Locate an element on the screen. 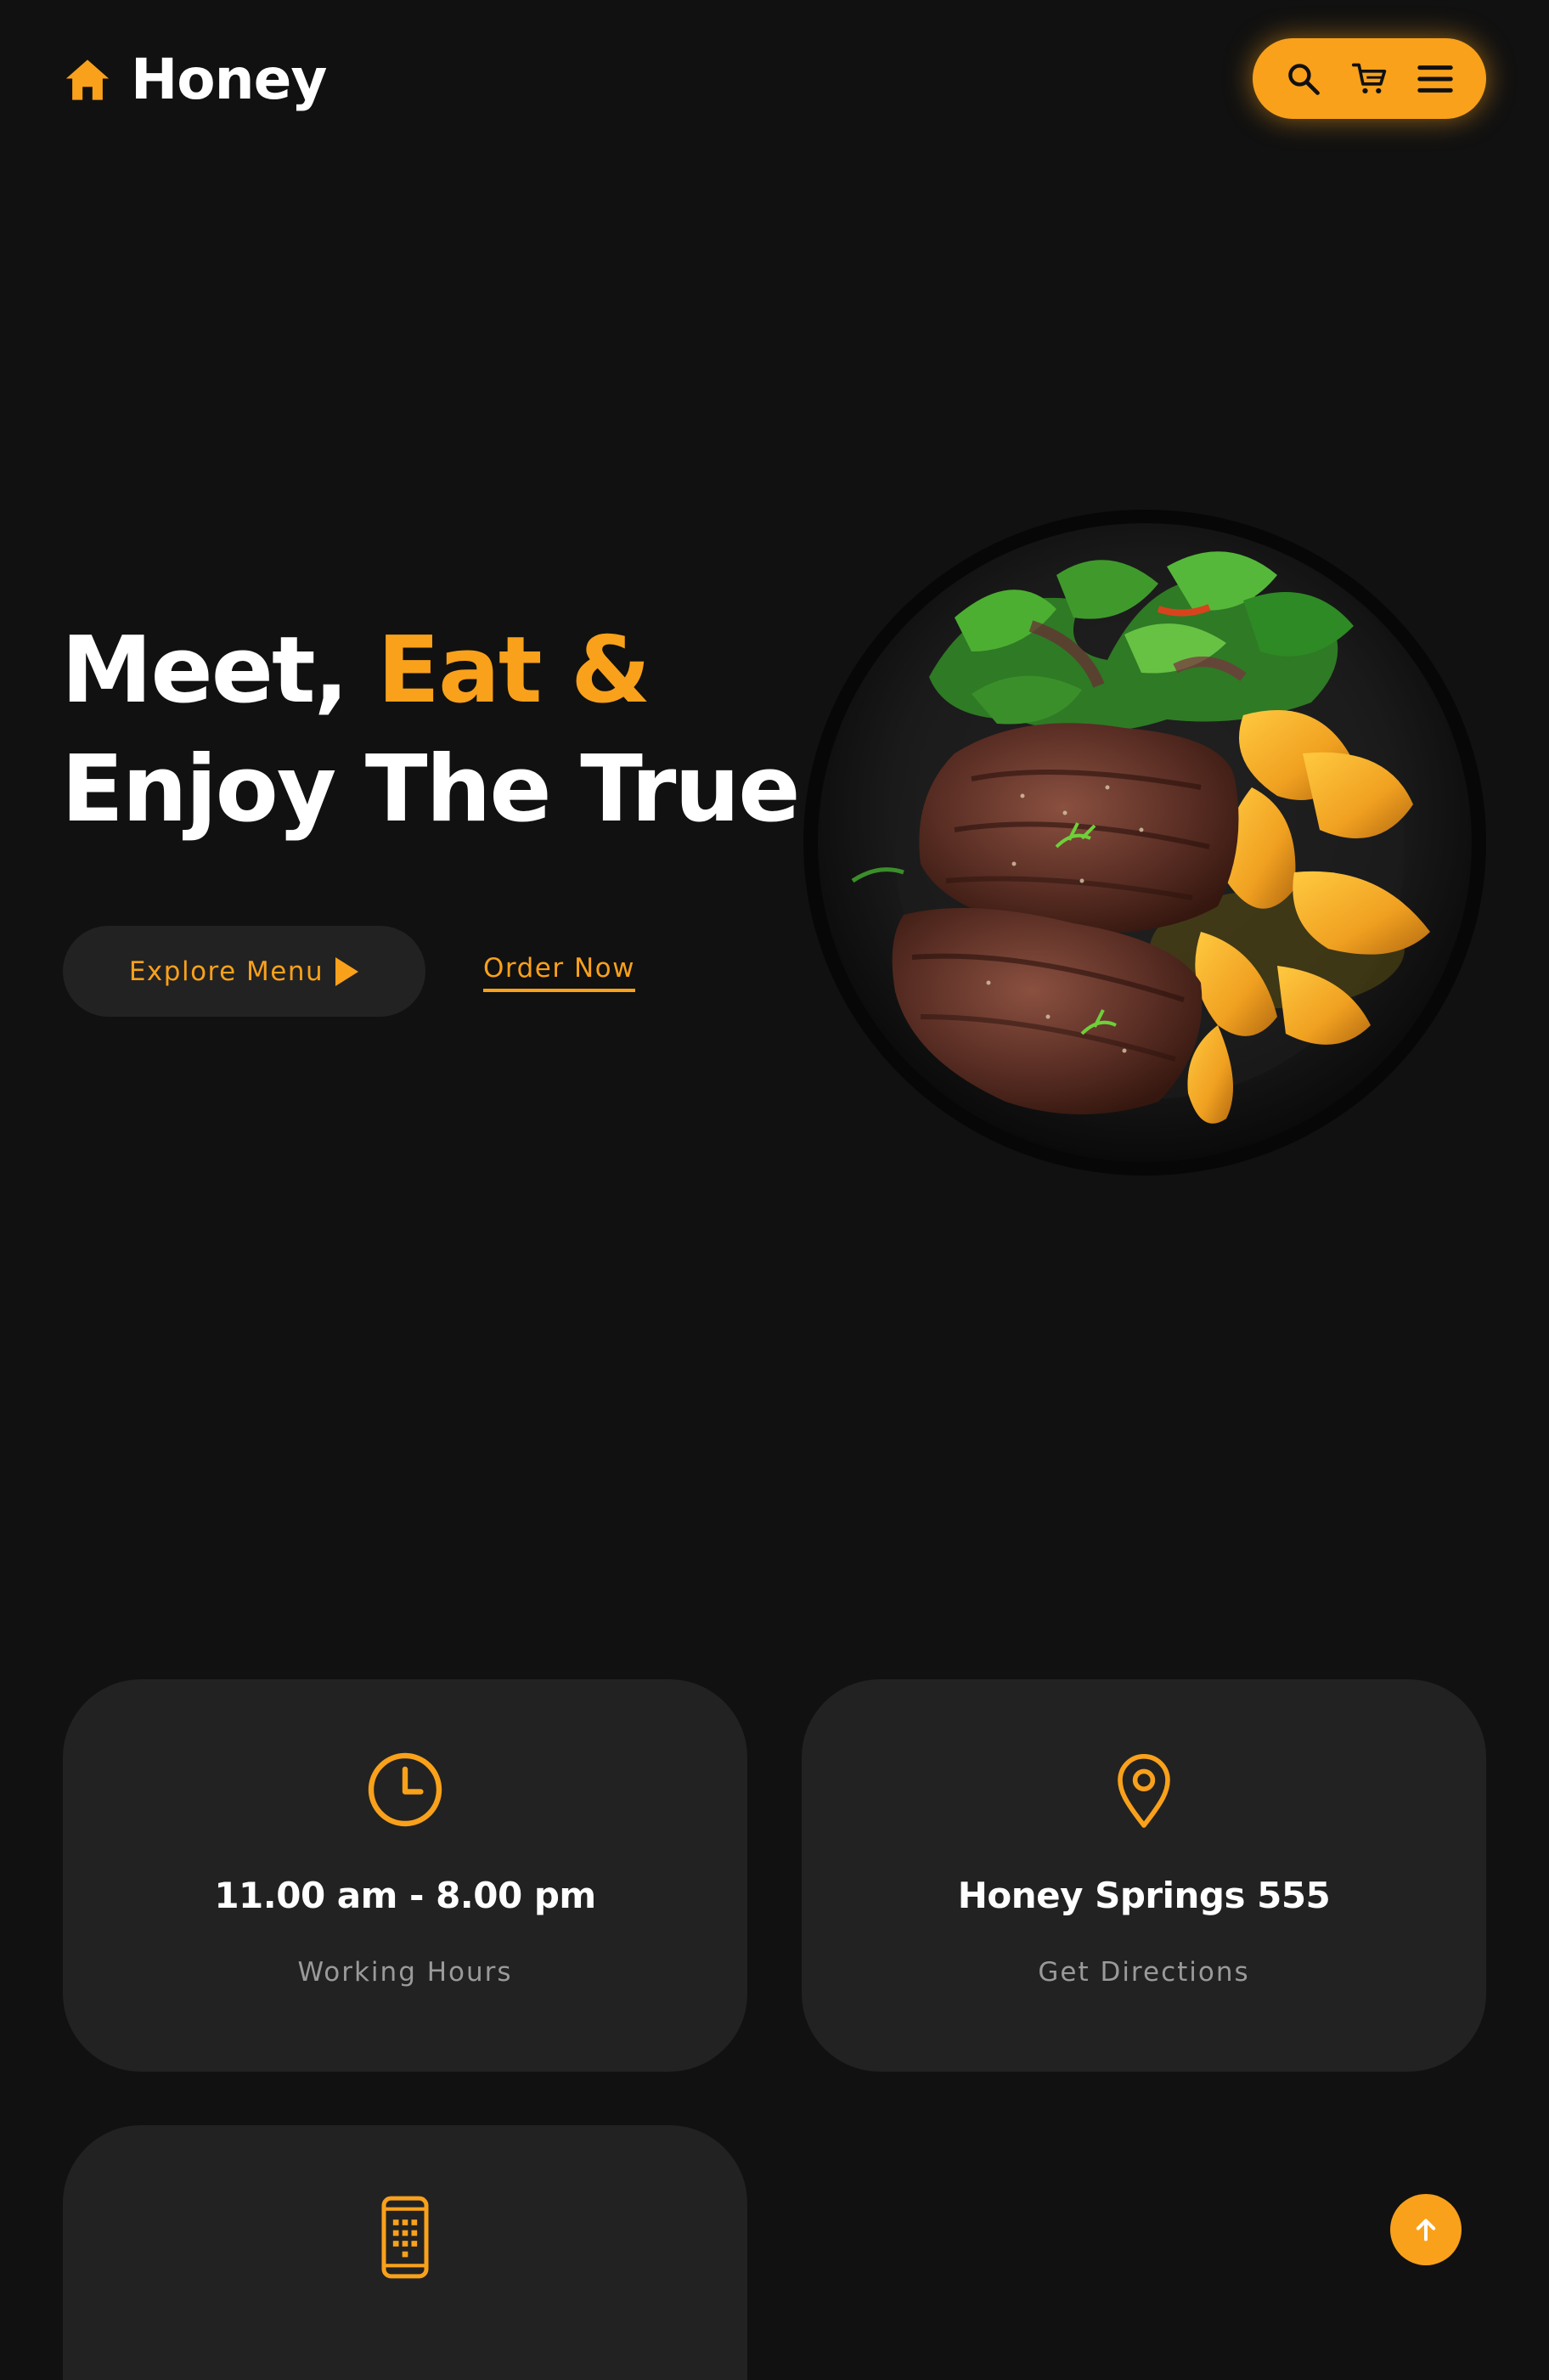  house-icon is located at coordinates (87, 80).